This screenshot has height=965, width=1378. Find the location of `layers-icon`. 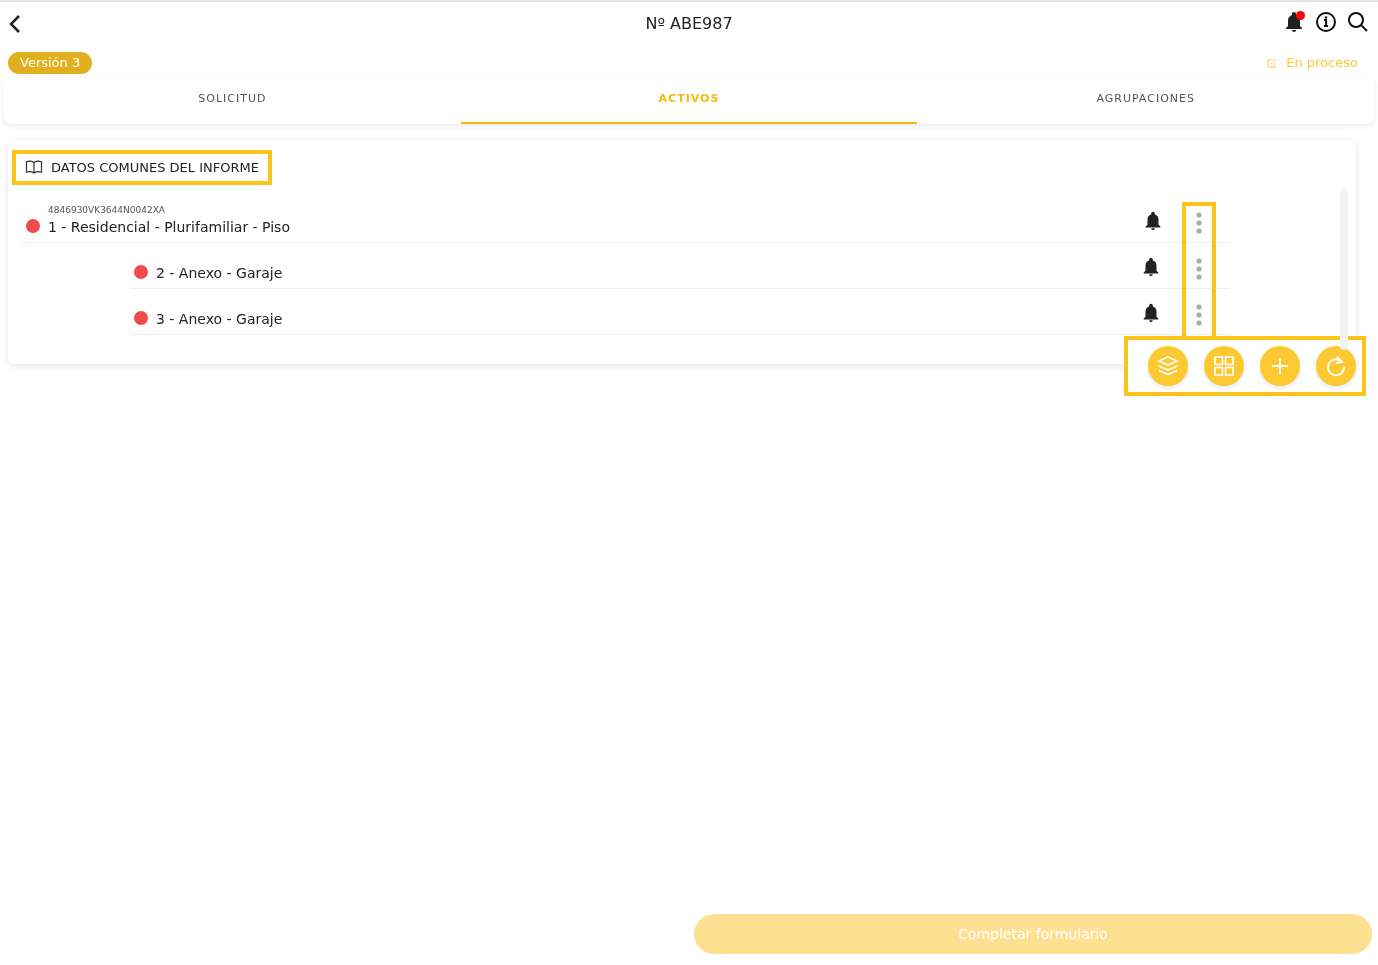

layers-icon is located at coordinates (1168, 365).